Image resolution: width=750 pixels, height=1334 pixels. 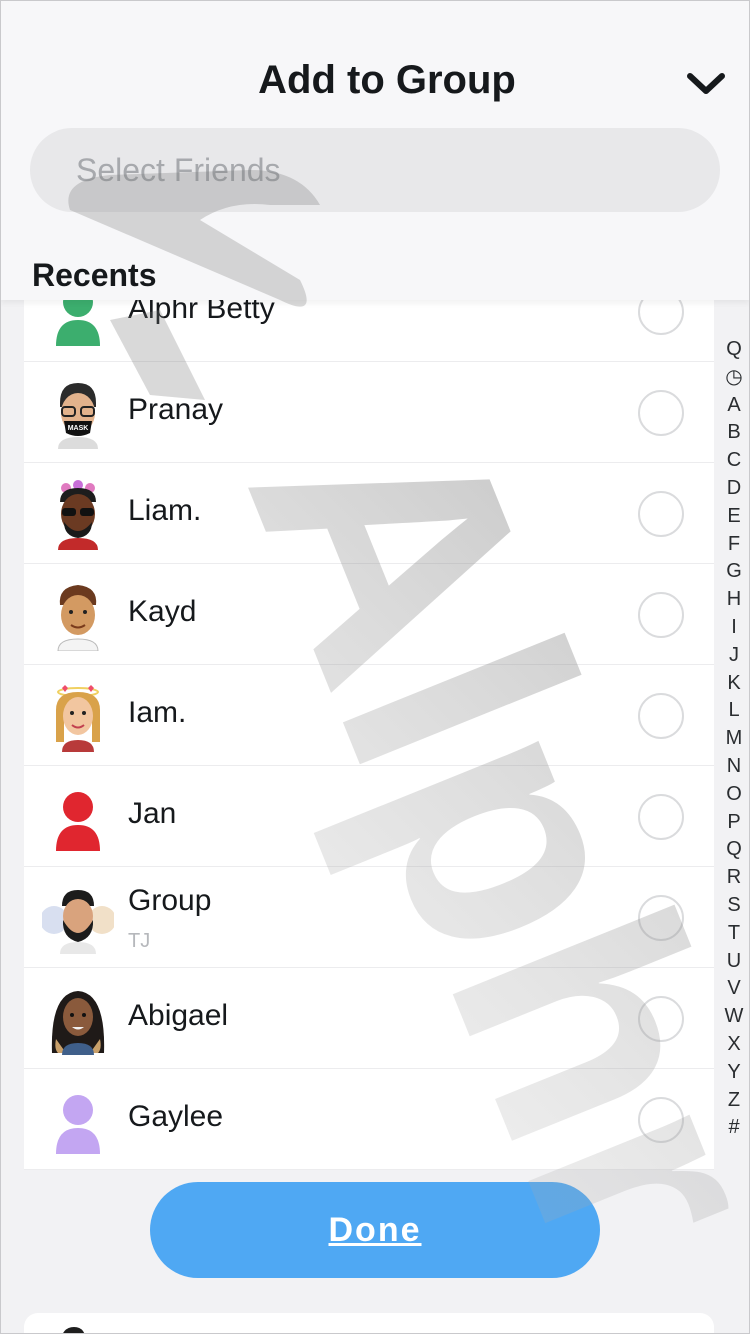 I want to click on svg-text: MASK, so click(x=78, y=428).